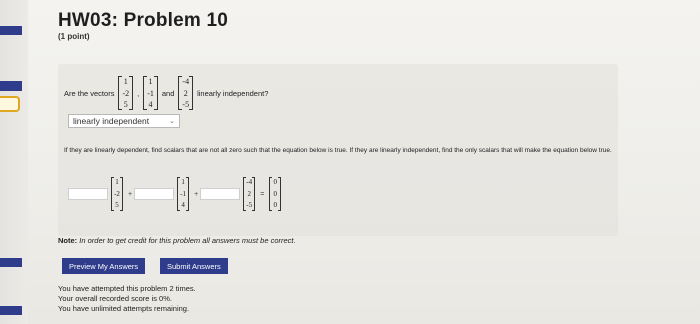  I want to click on nav-tab, so click(10, 104).